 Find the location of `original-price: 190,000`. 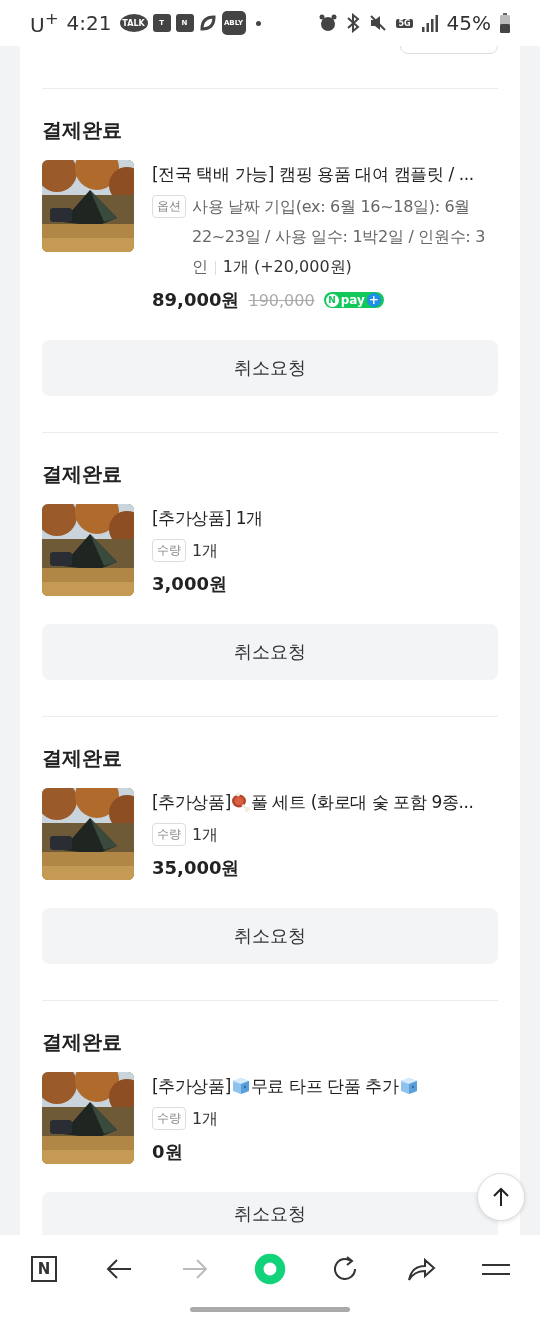

original-price: 190,000 is located at coordinates (281, 300).